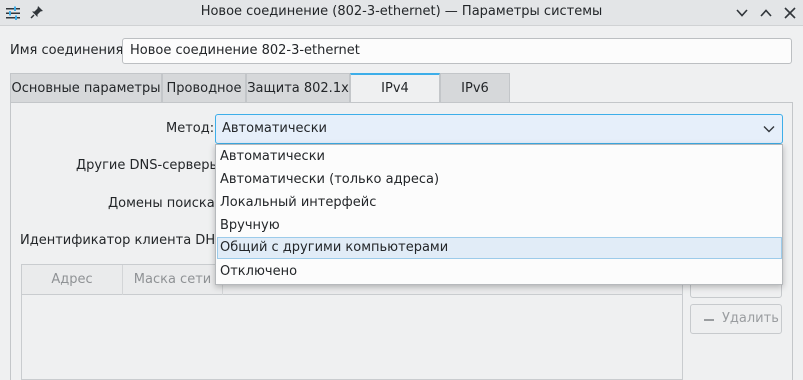  What do you see at coordinates (499, 272) in the screenshot?
I see `method-option-disabled: Отключено` at bounding box center [499, 272].